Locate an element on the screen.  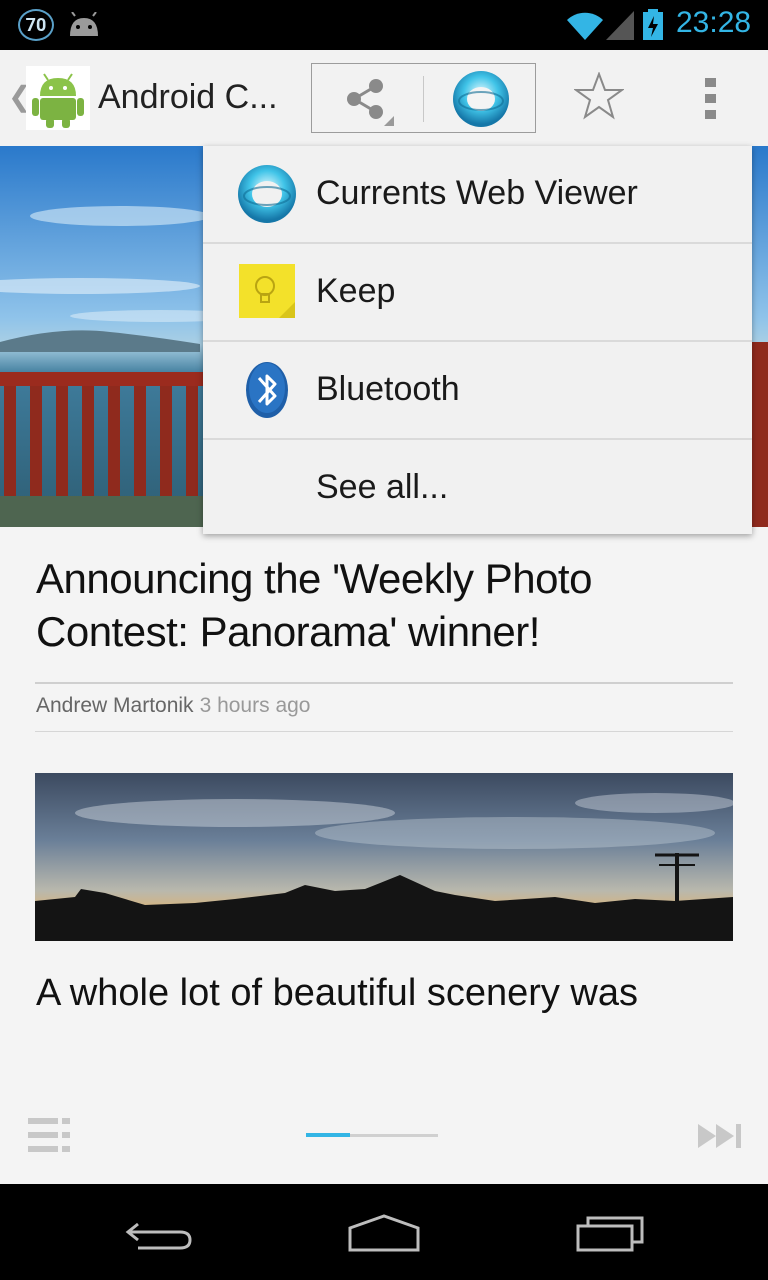
share-action-provider is located at coordinates (423, 98).